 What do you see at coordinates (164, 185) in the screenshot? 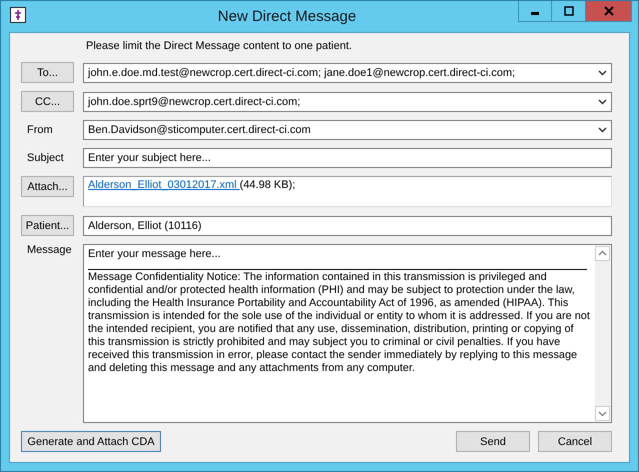
I see `attachment-link: Alderson_Elliot_03012017.xml` at bounding box center [164, 185].